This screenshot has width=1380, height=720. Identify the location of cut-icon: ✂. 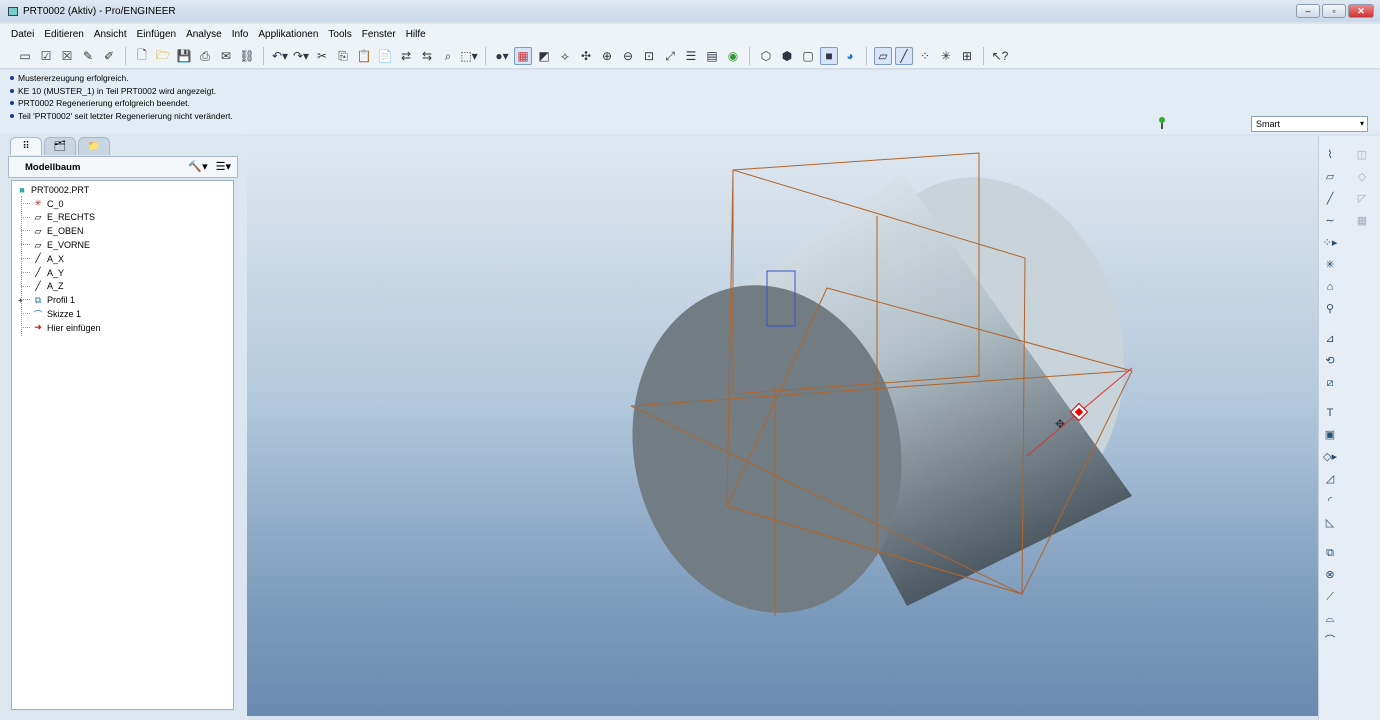
(322, 56).